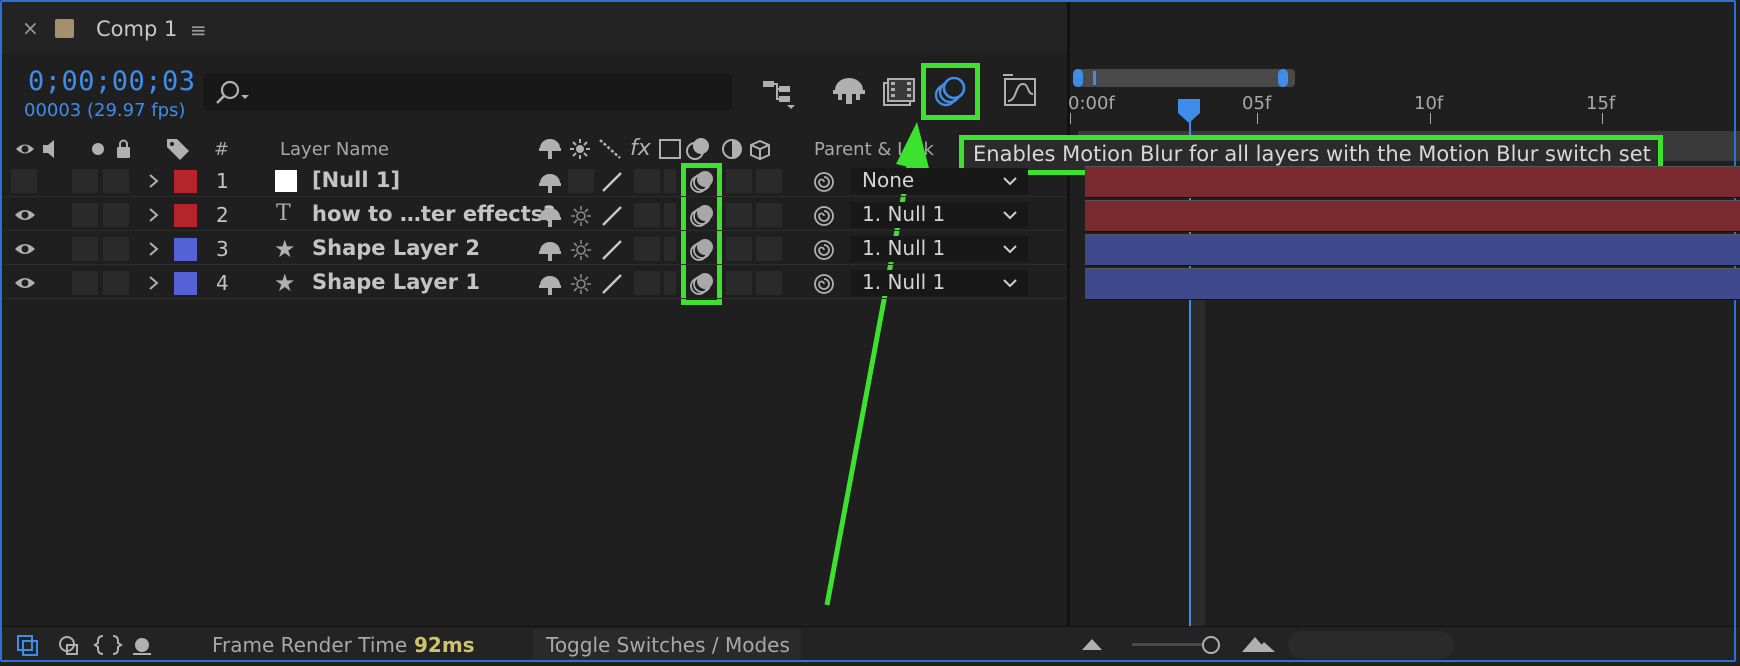 The height and width of the screenshot is (666, 1740). I want to click on layer-name: Shape Layer 1, so click(396, 282).